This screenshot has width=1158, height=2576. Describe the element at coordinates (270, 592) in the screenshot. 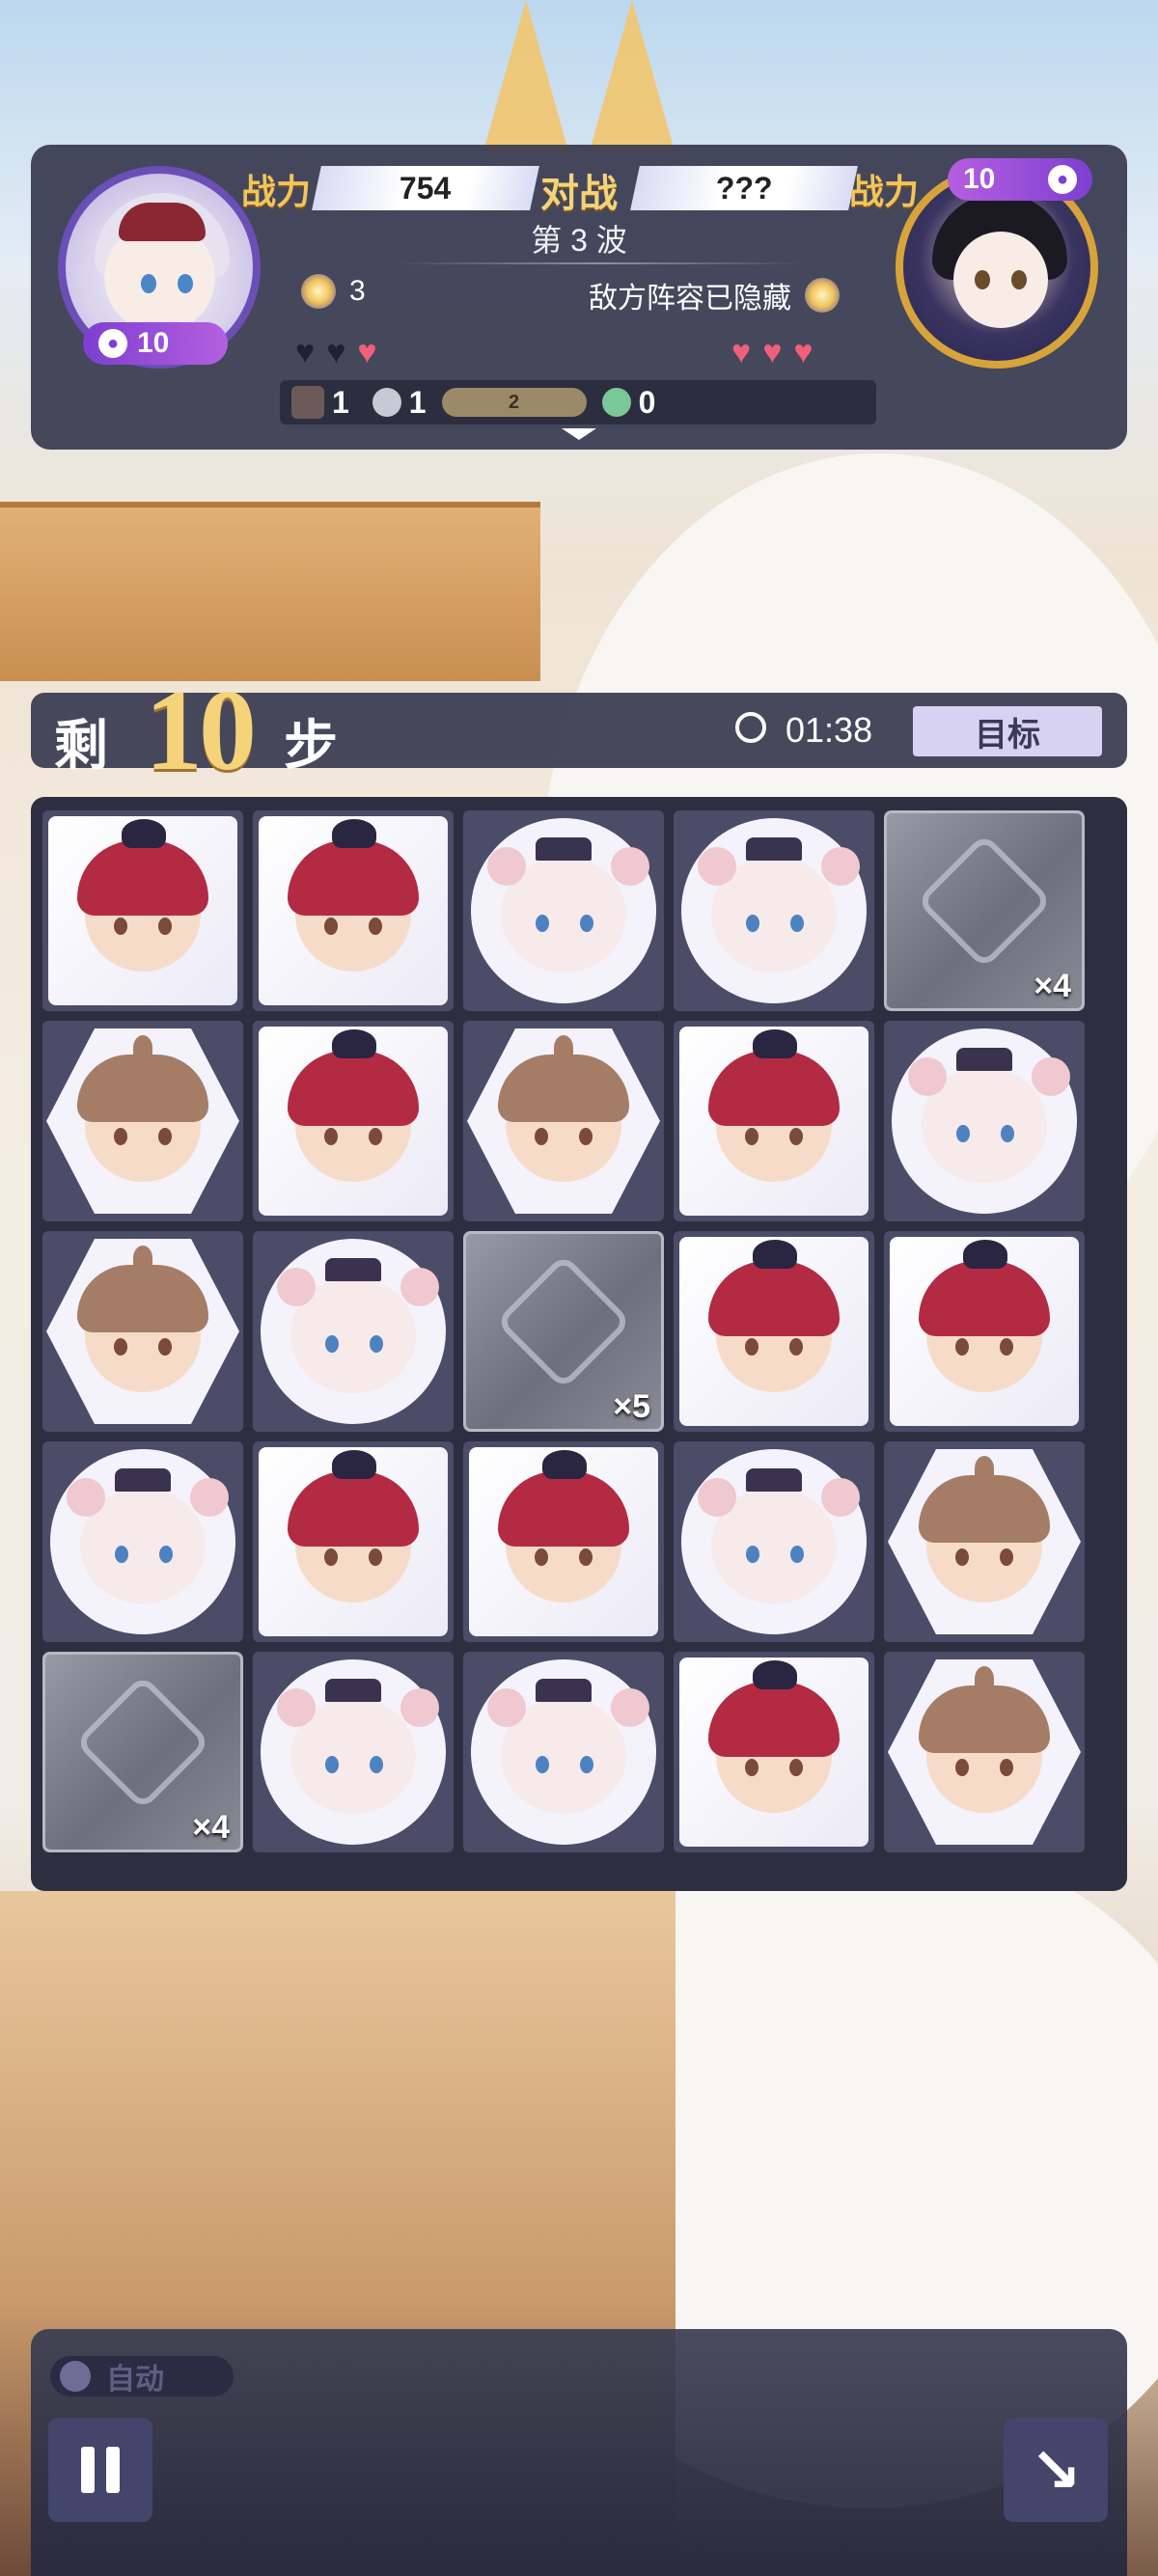

I see `background-stage` at that location.